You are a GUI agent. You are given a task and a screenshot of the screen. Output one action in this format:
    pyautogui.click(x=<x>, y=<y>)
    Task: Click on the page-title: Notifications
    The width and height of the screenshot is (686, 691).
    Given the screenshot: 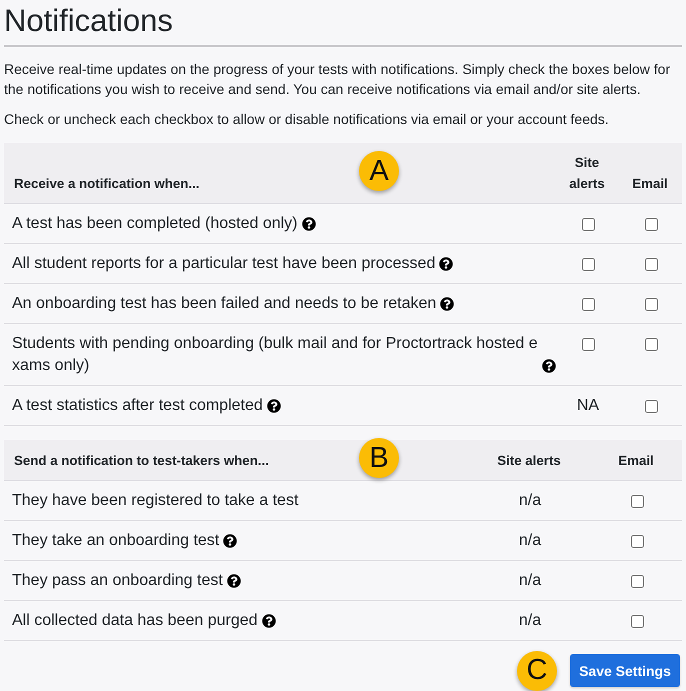 What is the action you would take?
    pyautogui.click(x=343, y=23)
    